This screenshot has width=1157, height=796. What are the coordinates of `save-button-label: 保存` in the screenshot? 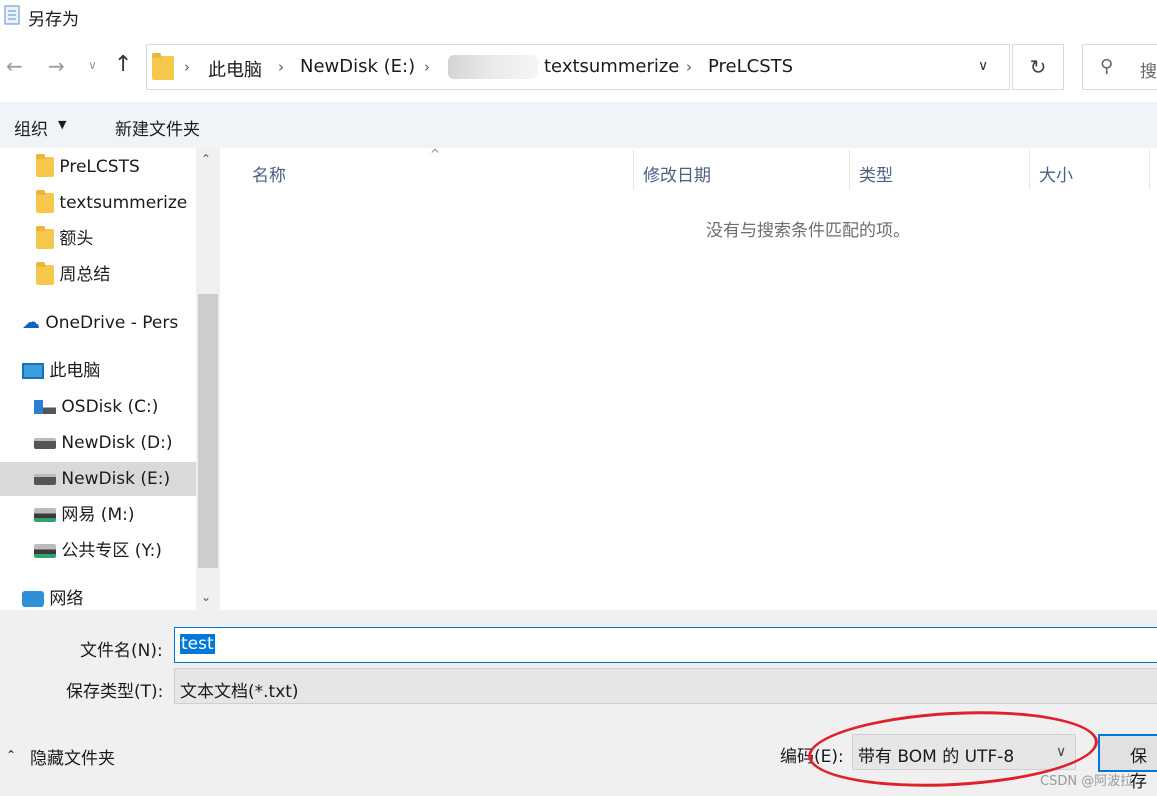 It's located at (1138, 769).